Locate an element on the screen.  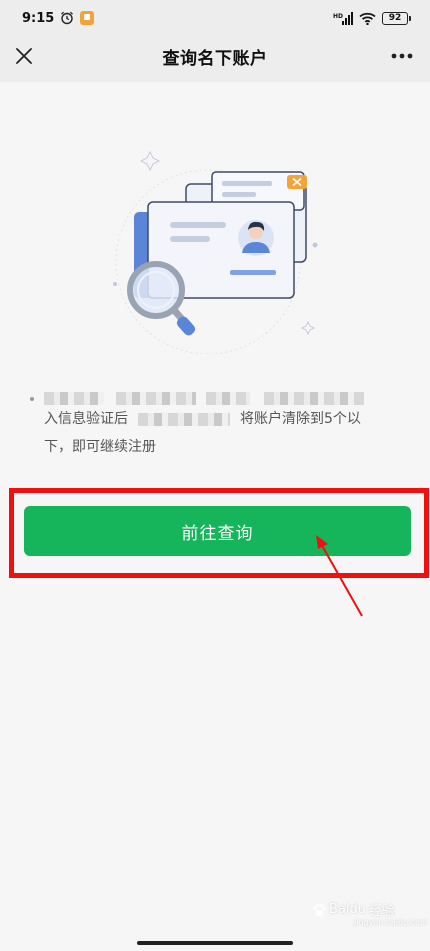
status-left: 9:15 is located at coordinates (58, 18).